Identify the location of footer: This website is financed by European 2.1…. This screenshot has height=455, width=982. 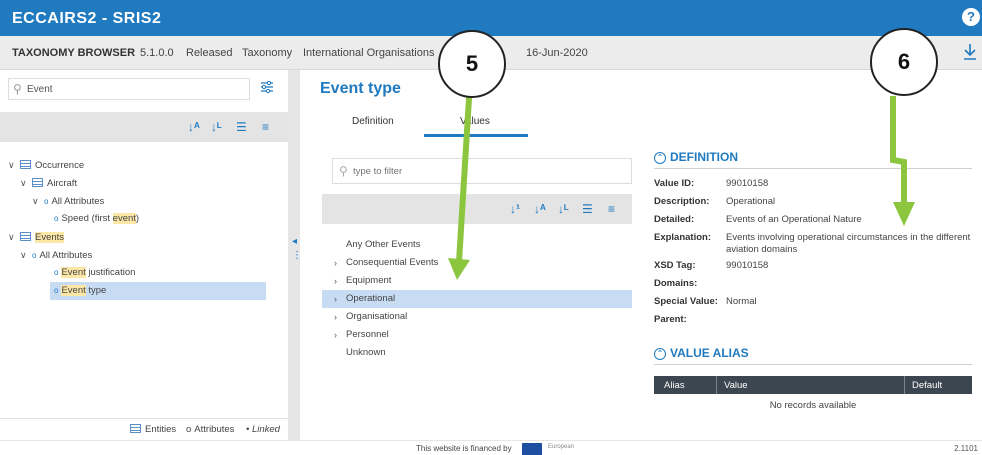
(491, 447).